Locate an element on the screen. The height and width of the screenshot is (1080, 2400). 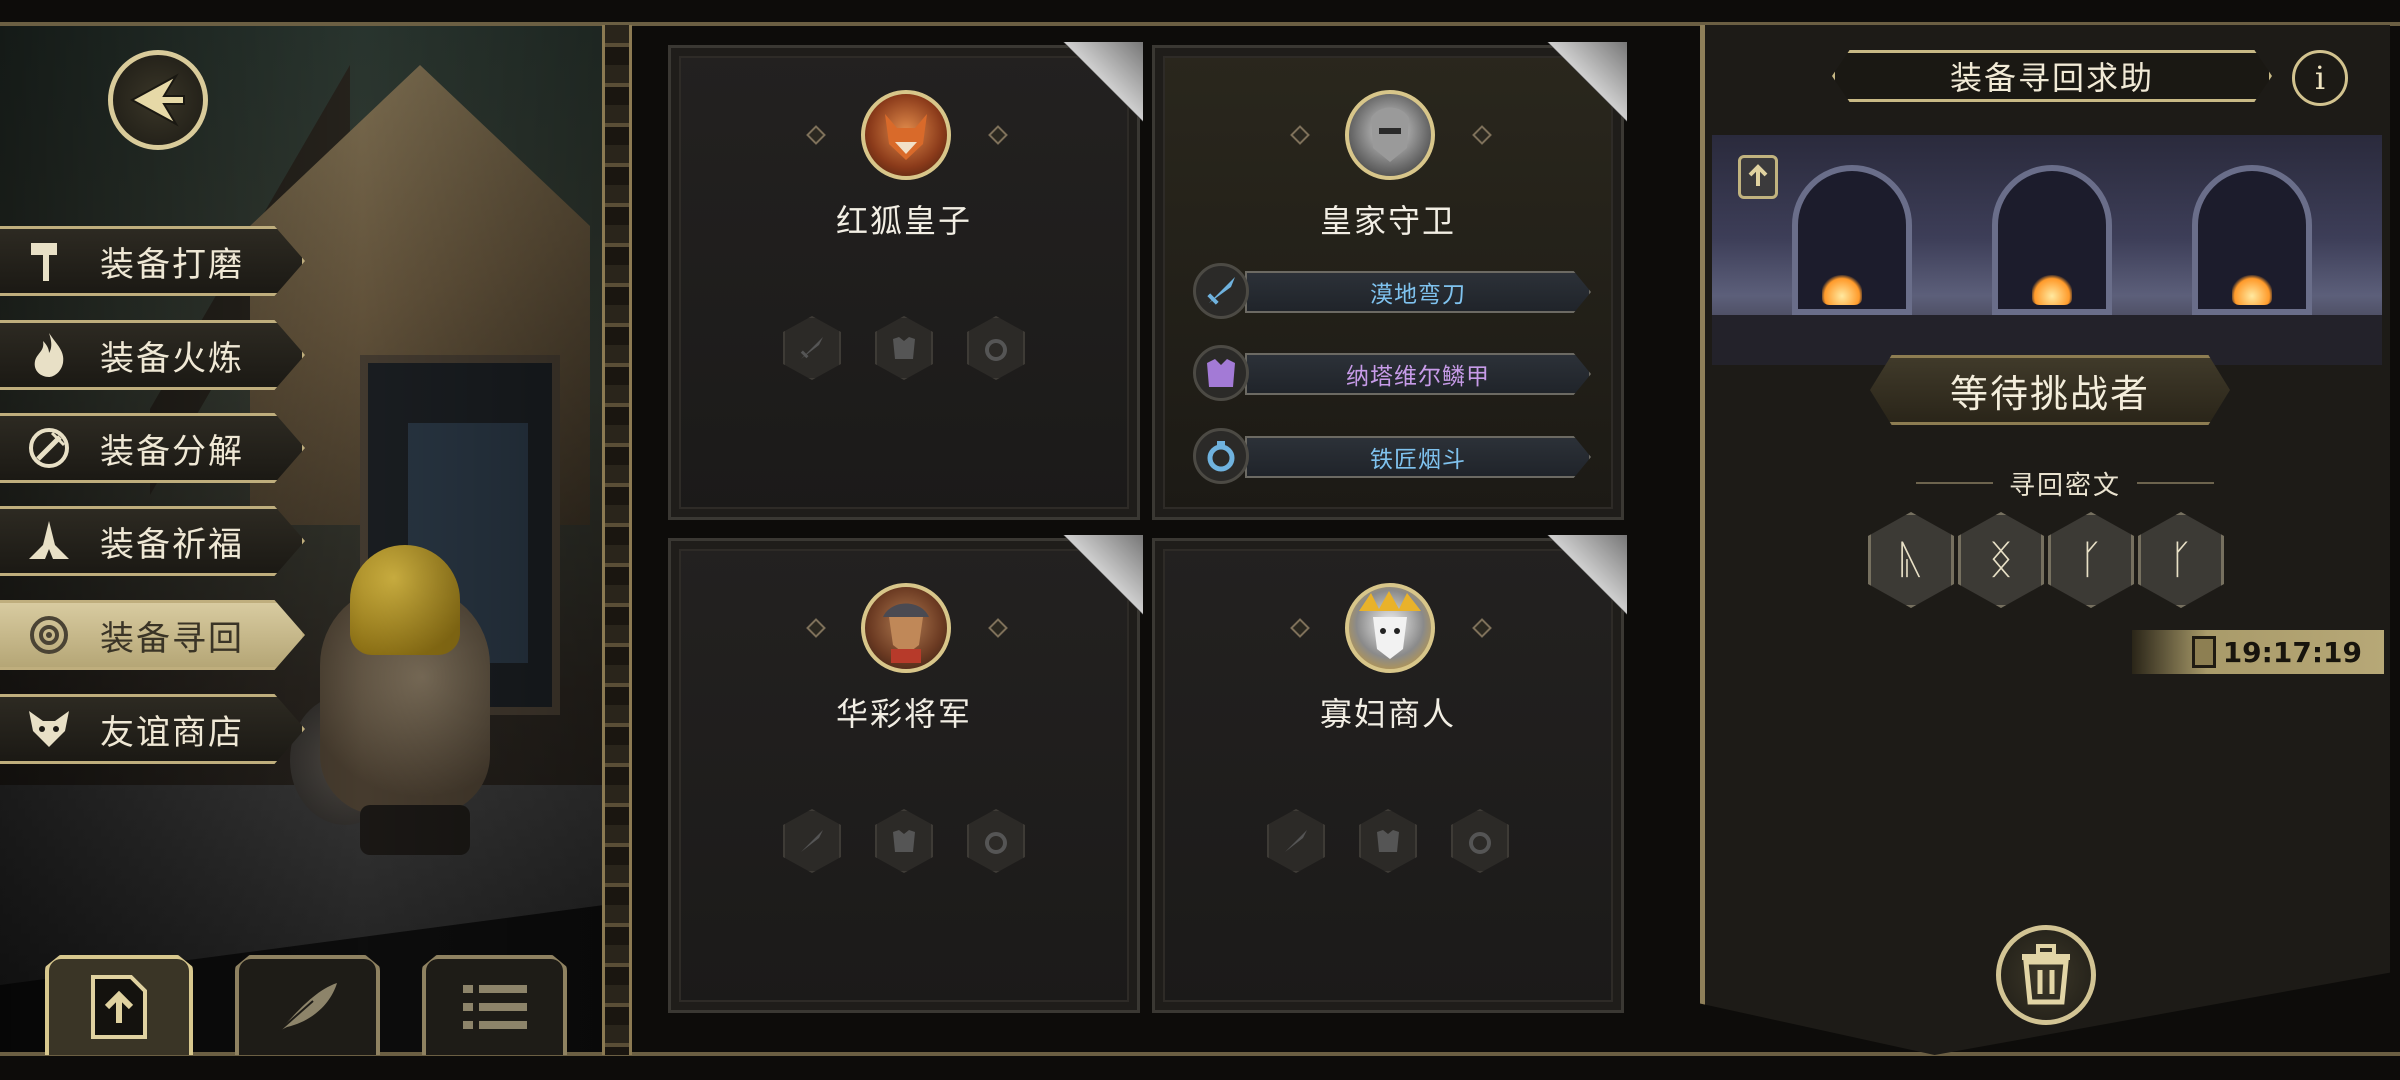
ornament-divider is located at coordinates (617, 540).